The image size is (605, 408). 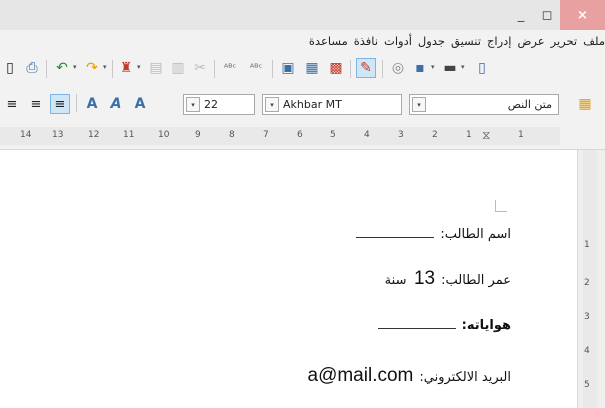 I want to click on font-name-combo: ▾ Akhbar MT, so click(x=332, y=104).